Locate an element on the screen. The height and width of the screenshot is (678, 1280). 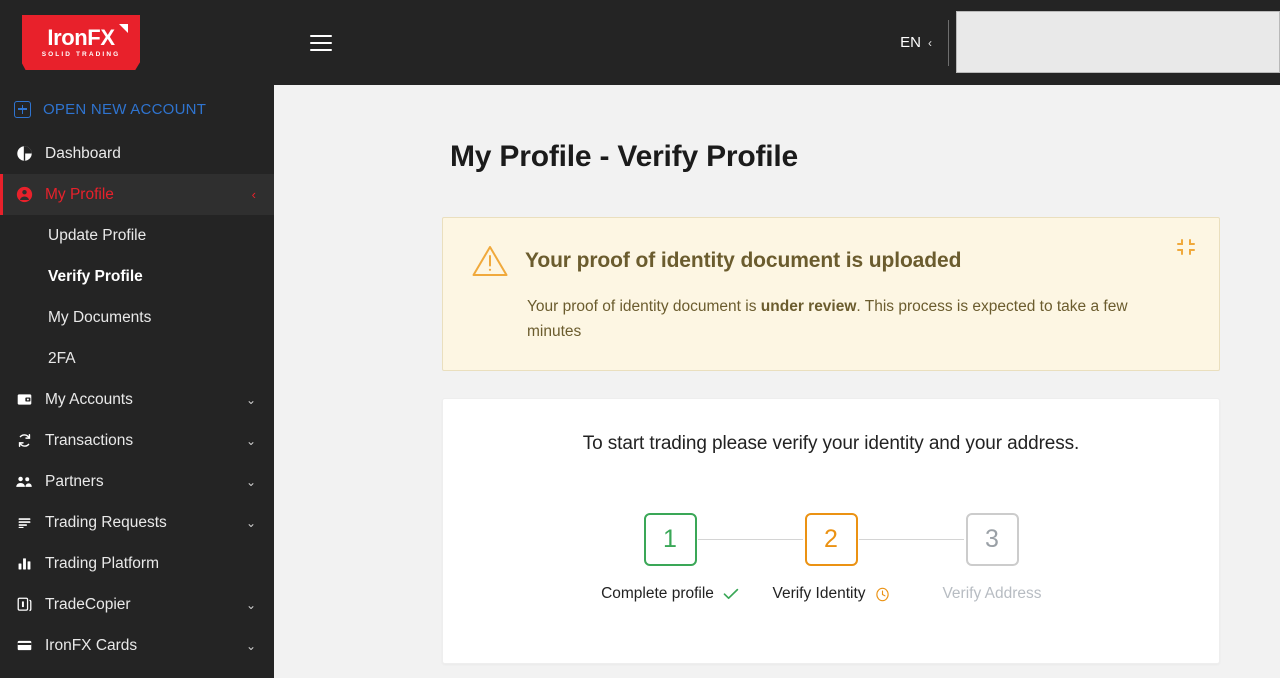
language-selector: EN ‹ is located at coordinates (924, 42).